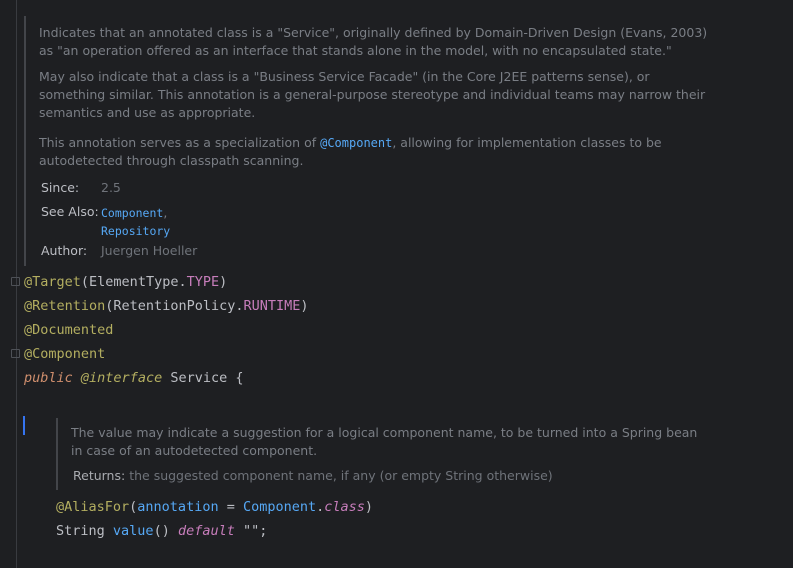 The width and height of the screenshot is (793, 568). Describe the element at coordinates (178, 507) in the screenshot. I see `param-annotation: annotation` at that location.